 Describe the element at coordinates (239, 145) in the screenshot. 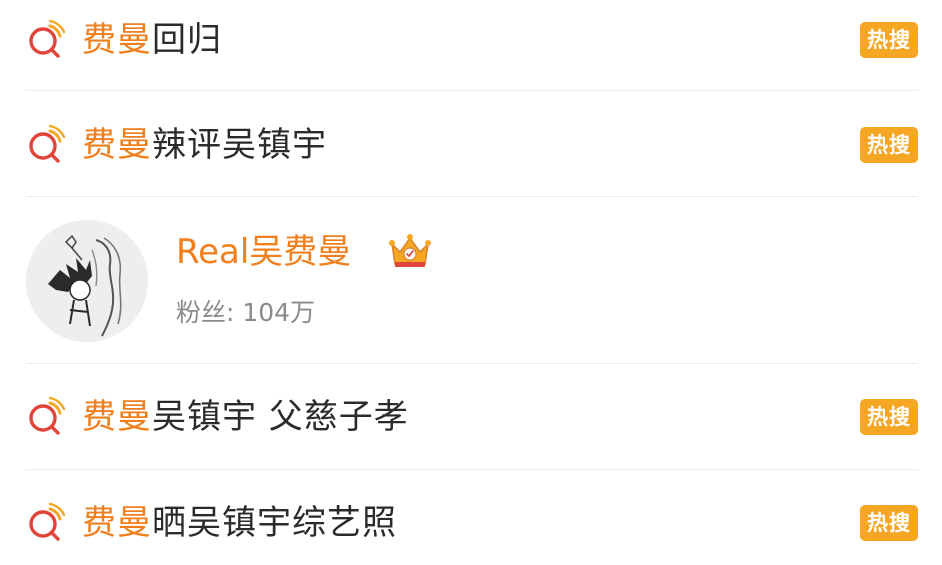

I see `suggestion-rest: 辣评吴镇宇` at that location.